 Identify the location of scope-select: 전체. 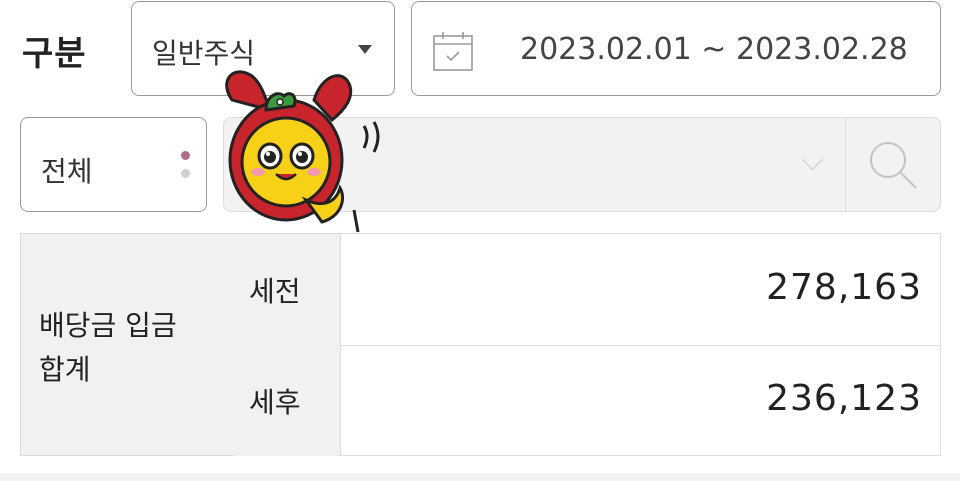
(113, 164).